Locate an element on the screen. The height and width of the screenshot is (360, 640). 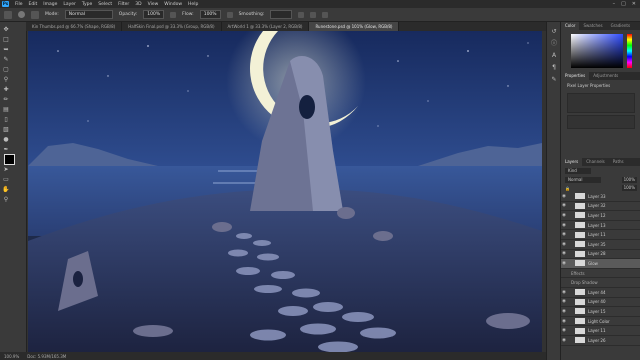
layer-opacity-field: 100% is located at coordinates (629, 180).